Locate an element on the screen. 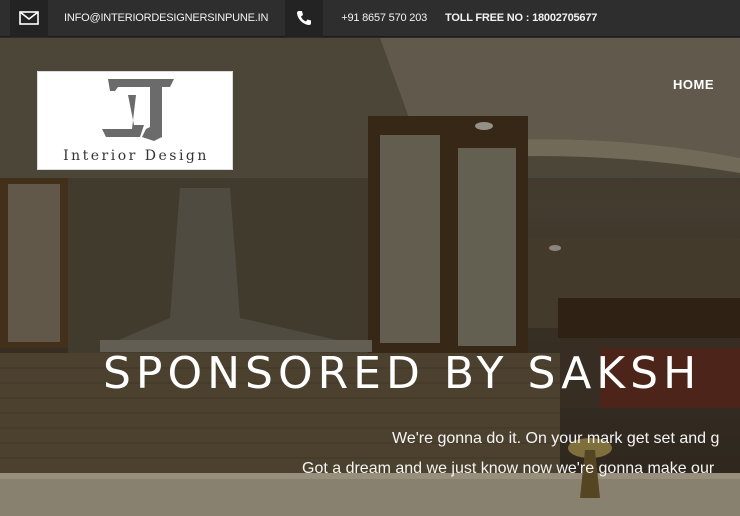 Image resolution: width=740 pixels, height=516 pixels. phone-icon is located at coordinates (304, 18).